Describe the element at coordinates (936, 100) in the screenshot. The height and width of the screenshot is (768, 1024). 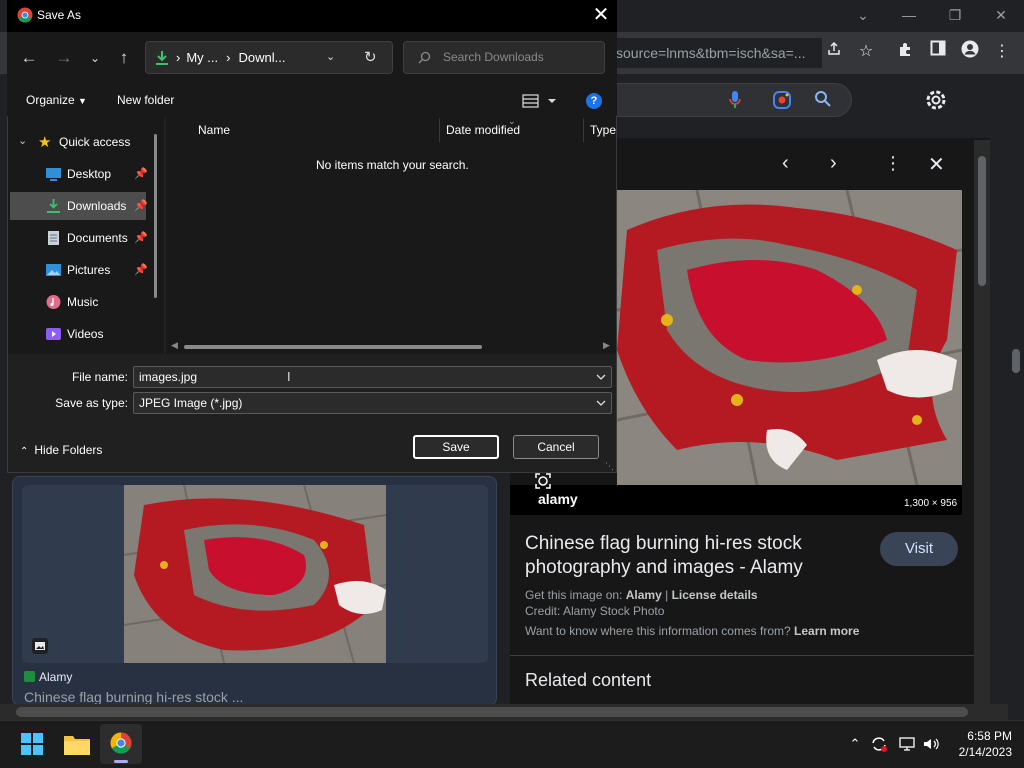
I see `settings-gear-icon` at that location.